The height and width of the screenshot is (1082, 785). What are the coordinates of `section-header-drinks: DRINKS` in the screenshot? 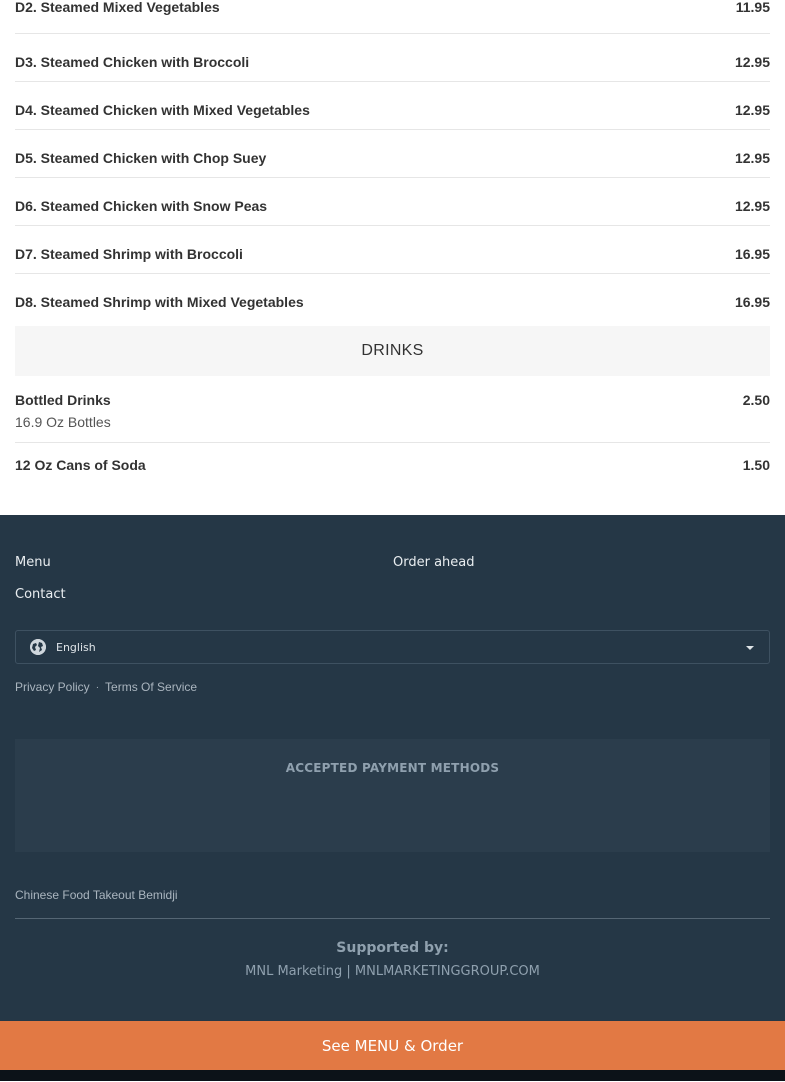 It's located at (392, 351).